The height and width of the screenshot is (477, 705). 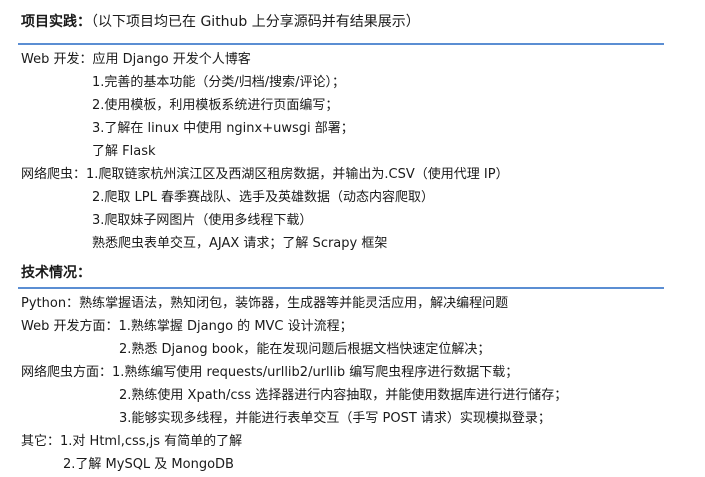 I want to click on crawler-project-item: 3.爬取妹子网图片（使用多线程下载）, so click(x=202, y=220).